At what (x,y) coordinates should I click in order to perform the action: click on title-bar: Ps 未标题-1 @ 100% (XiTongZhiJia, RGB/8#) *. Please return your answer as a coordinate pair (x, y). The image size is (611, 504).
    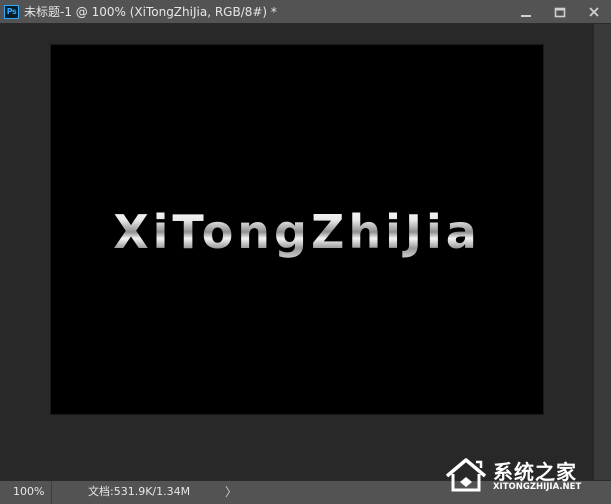
    Looking at the image, I should click on (305, 12).